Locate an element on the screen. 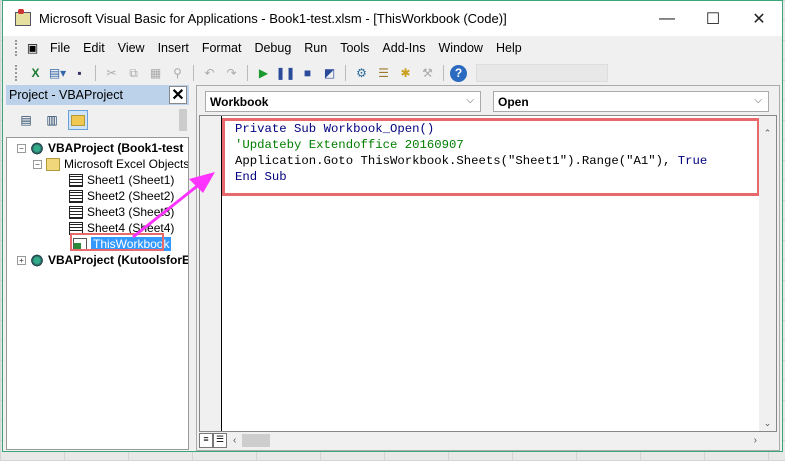  menu-window: Window is located at coordinates (461, 48).